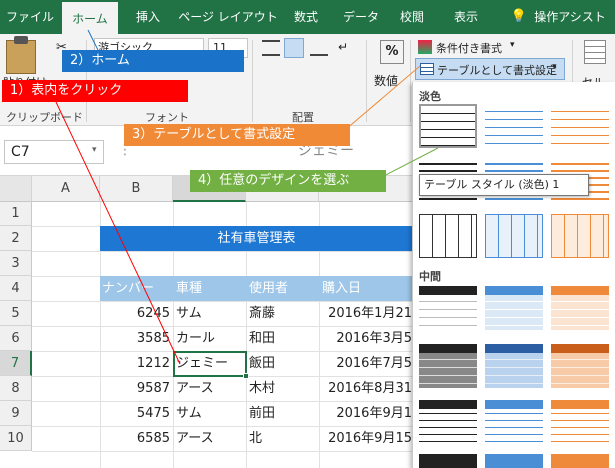  What do you see at coordinates (237, 135) in the screenshot?
I see `callout-format-as-table: 3）テーブルとして書式設定` at bounding box center [237, 135].